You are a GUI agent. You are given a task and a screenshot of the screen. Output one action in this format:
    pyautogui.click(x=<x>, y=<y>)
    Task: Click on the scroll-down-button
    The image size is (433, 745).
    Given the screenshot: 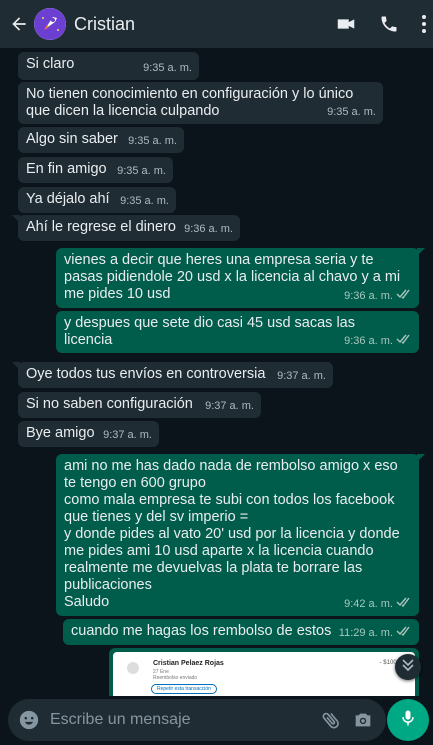 What is the action you would take?
    pyautogui.click(x=408, y=667)
    